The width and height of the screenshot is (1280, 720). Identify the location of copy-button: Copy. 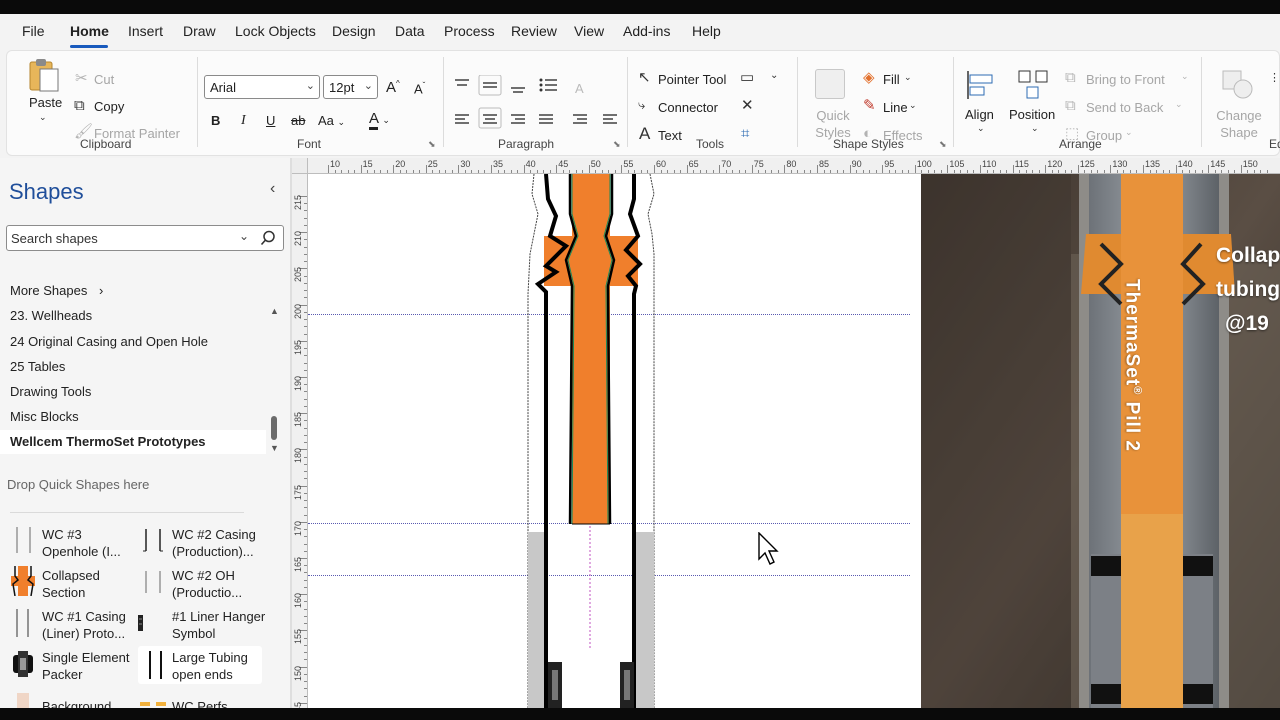
(109, 106).